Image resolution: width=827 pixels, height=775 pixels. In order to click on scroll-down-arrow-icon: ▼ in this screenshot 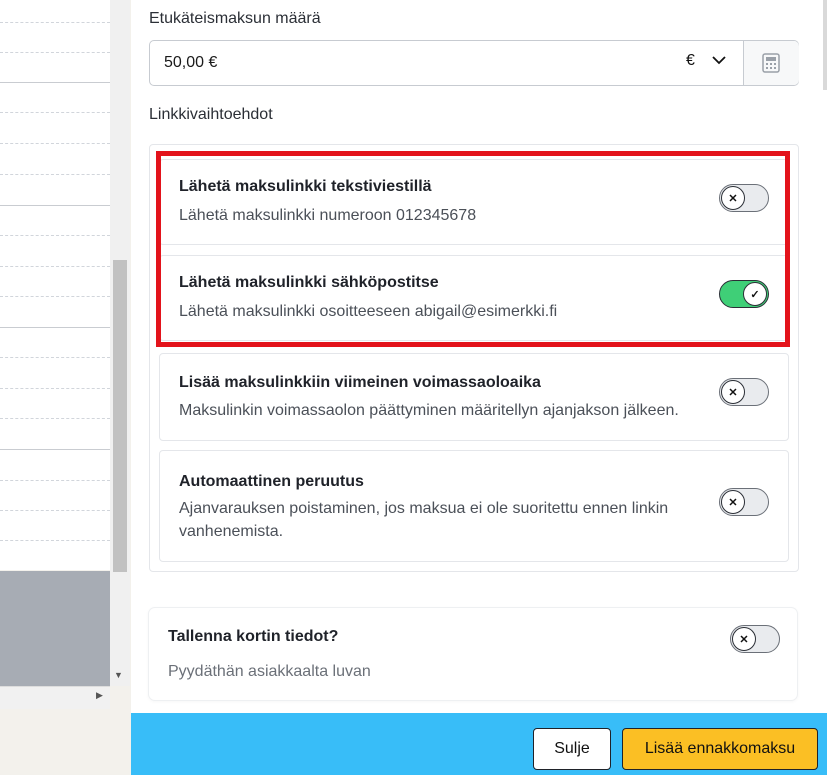, I will do `click(118, 675)`.